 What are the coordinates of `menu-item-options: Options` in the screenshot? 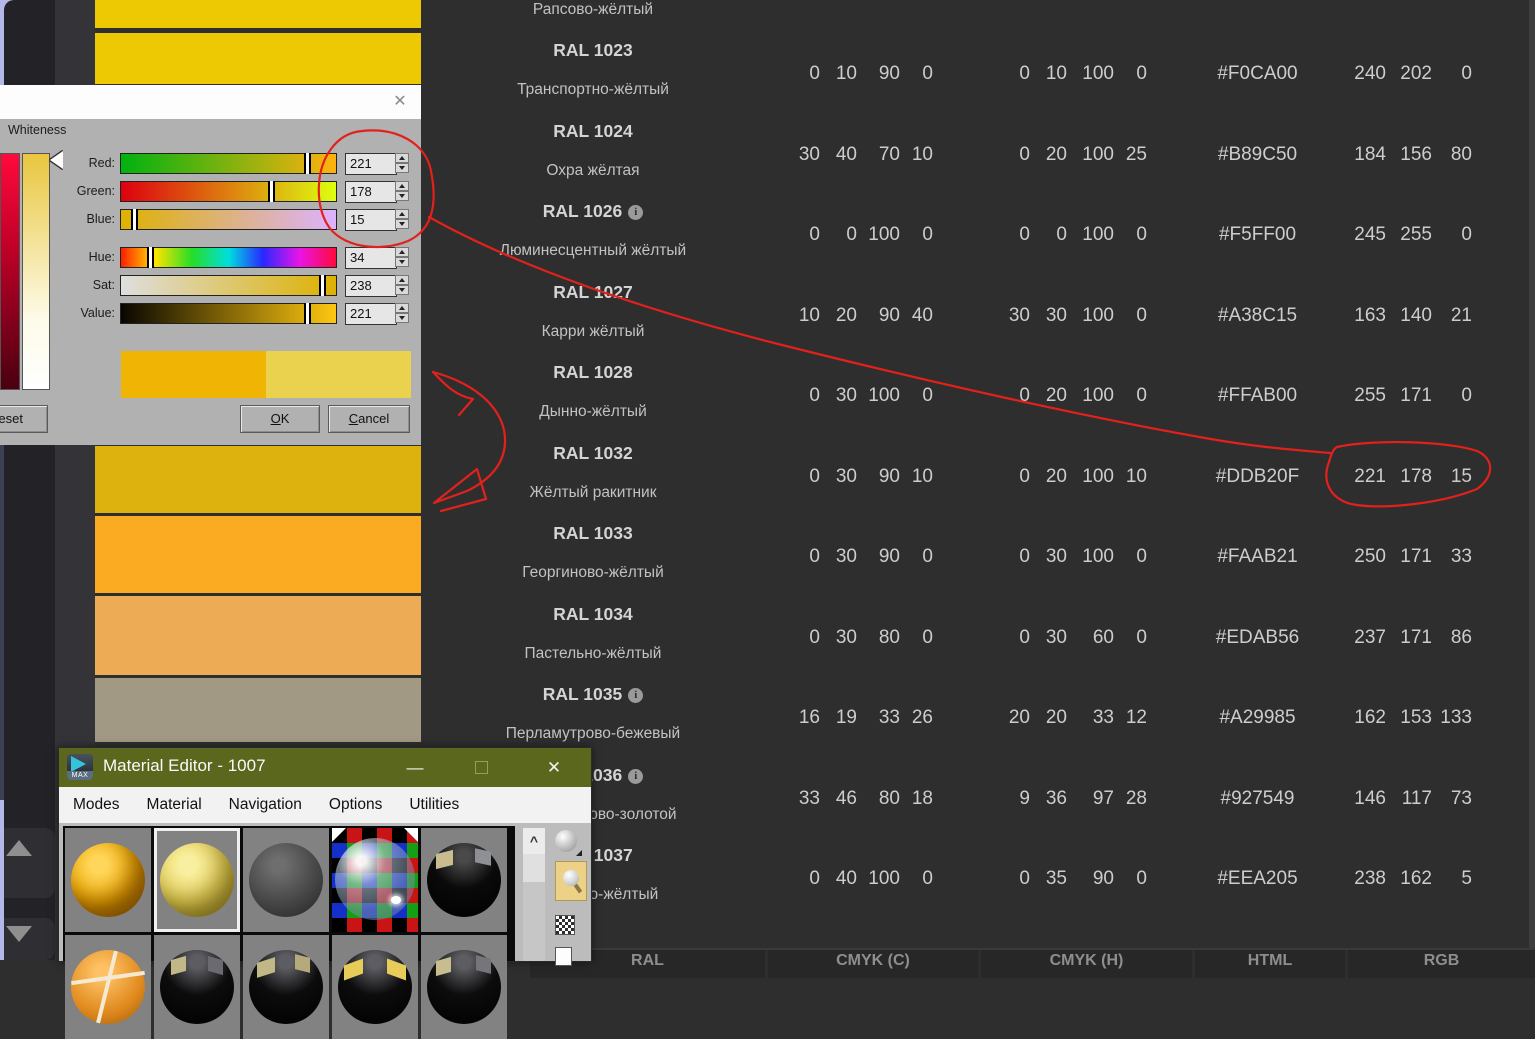 It's located at (355, 805).